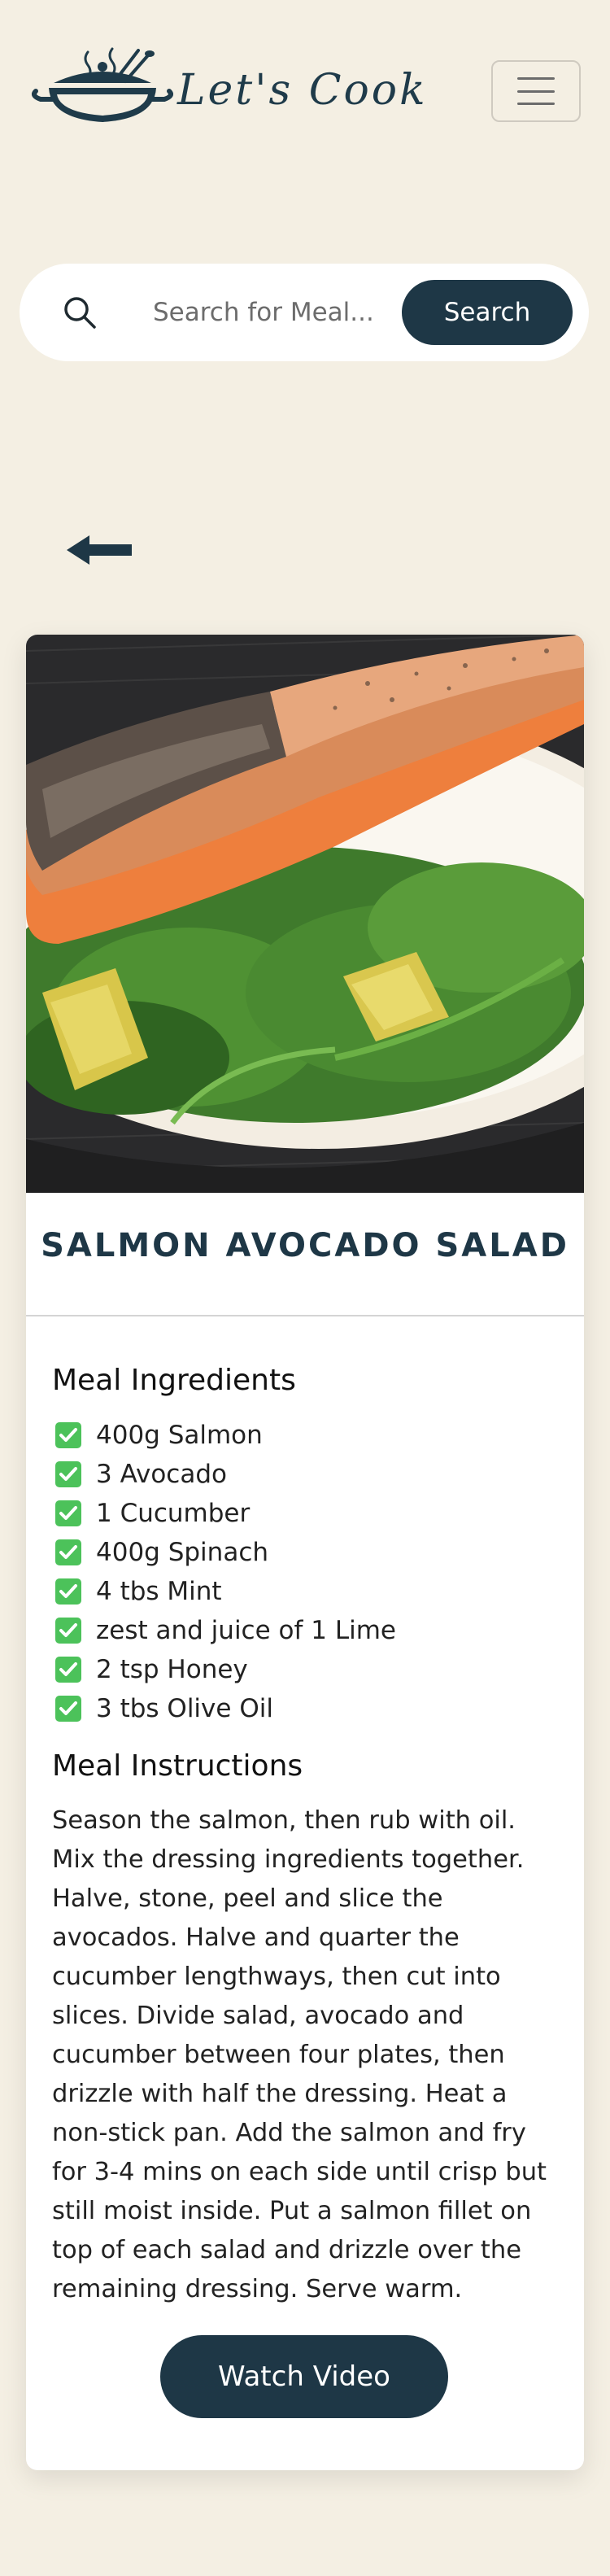  What do you see at coordinates (305, 1245) in the screenshot?
I see `meal-title: SALMON AVOCADO SALAD` at bounding box center [305, 1245].